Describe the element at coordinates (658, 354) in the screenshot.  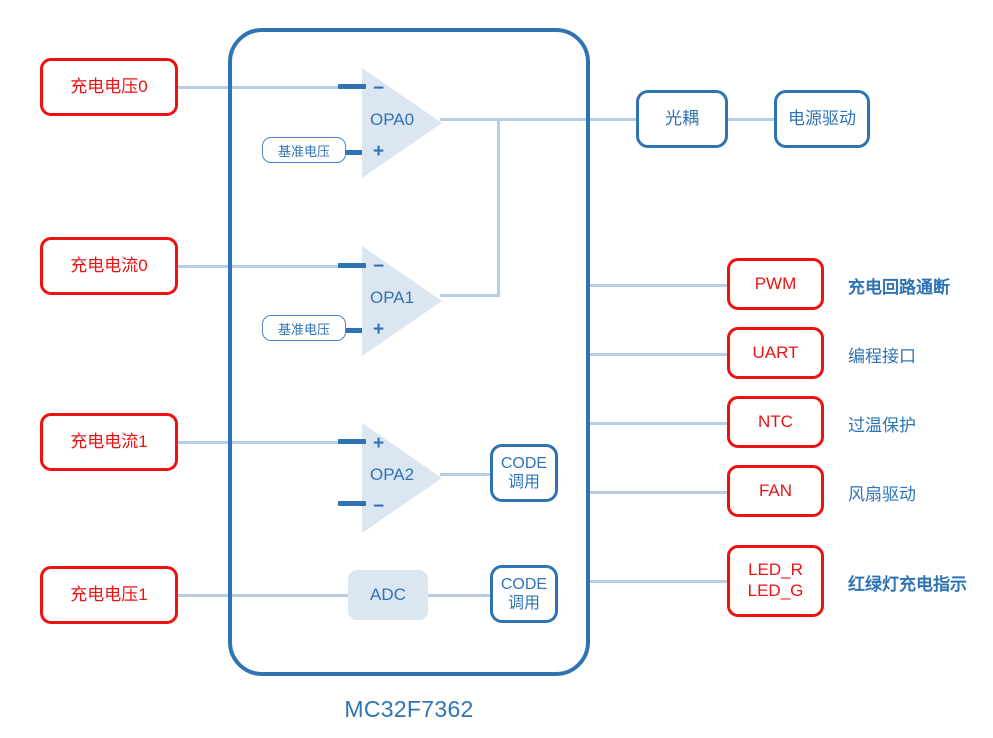
I see `wire-chip-to-uart` at that location.